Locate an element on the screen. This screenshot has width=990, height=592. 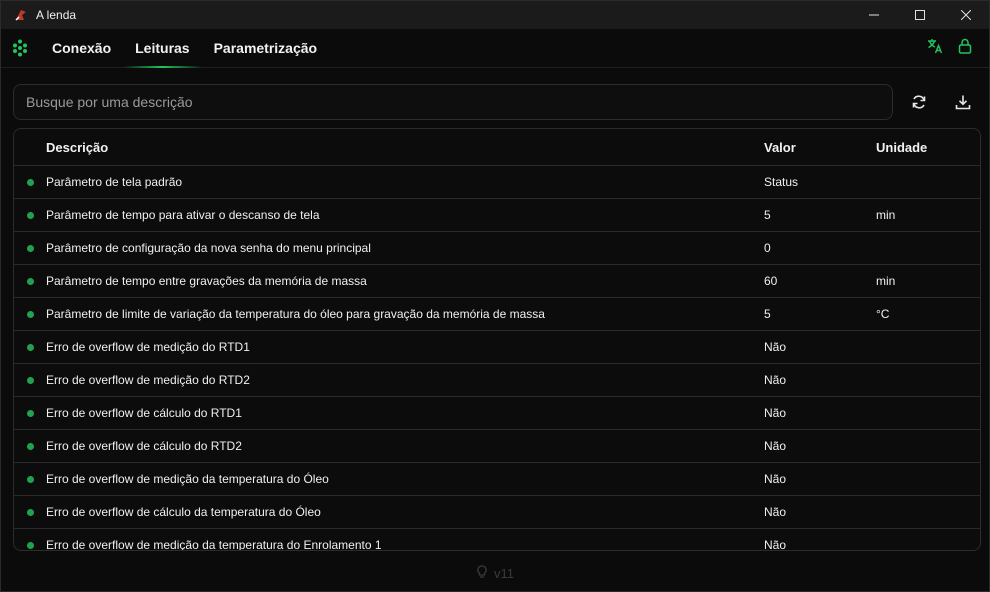
close-button is located at coordinates (966, 15).